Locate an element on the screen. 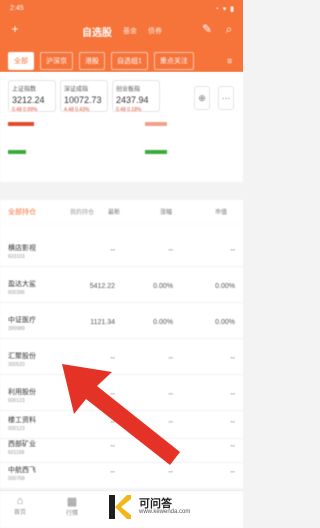  tab-fund: 基金 is located at coordinates (130, 31).